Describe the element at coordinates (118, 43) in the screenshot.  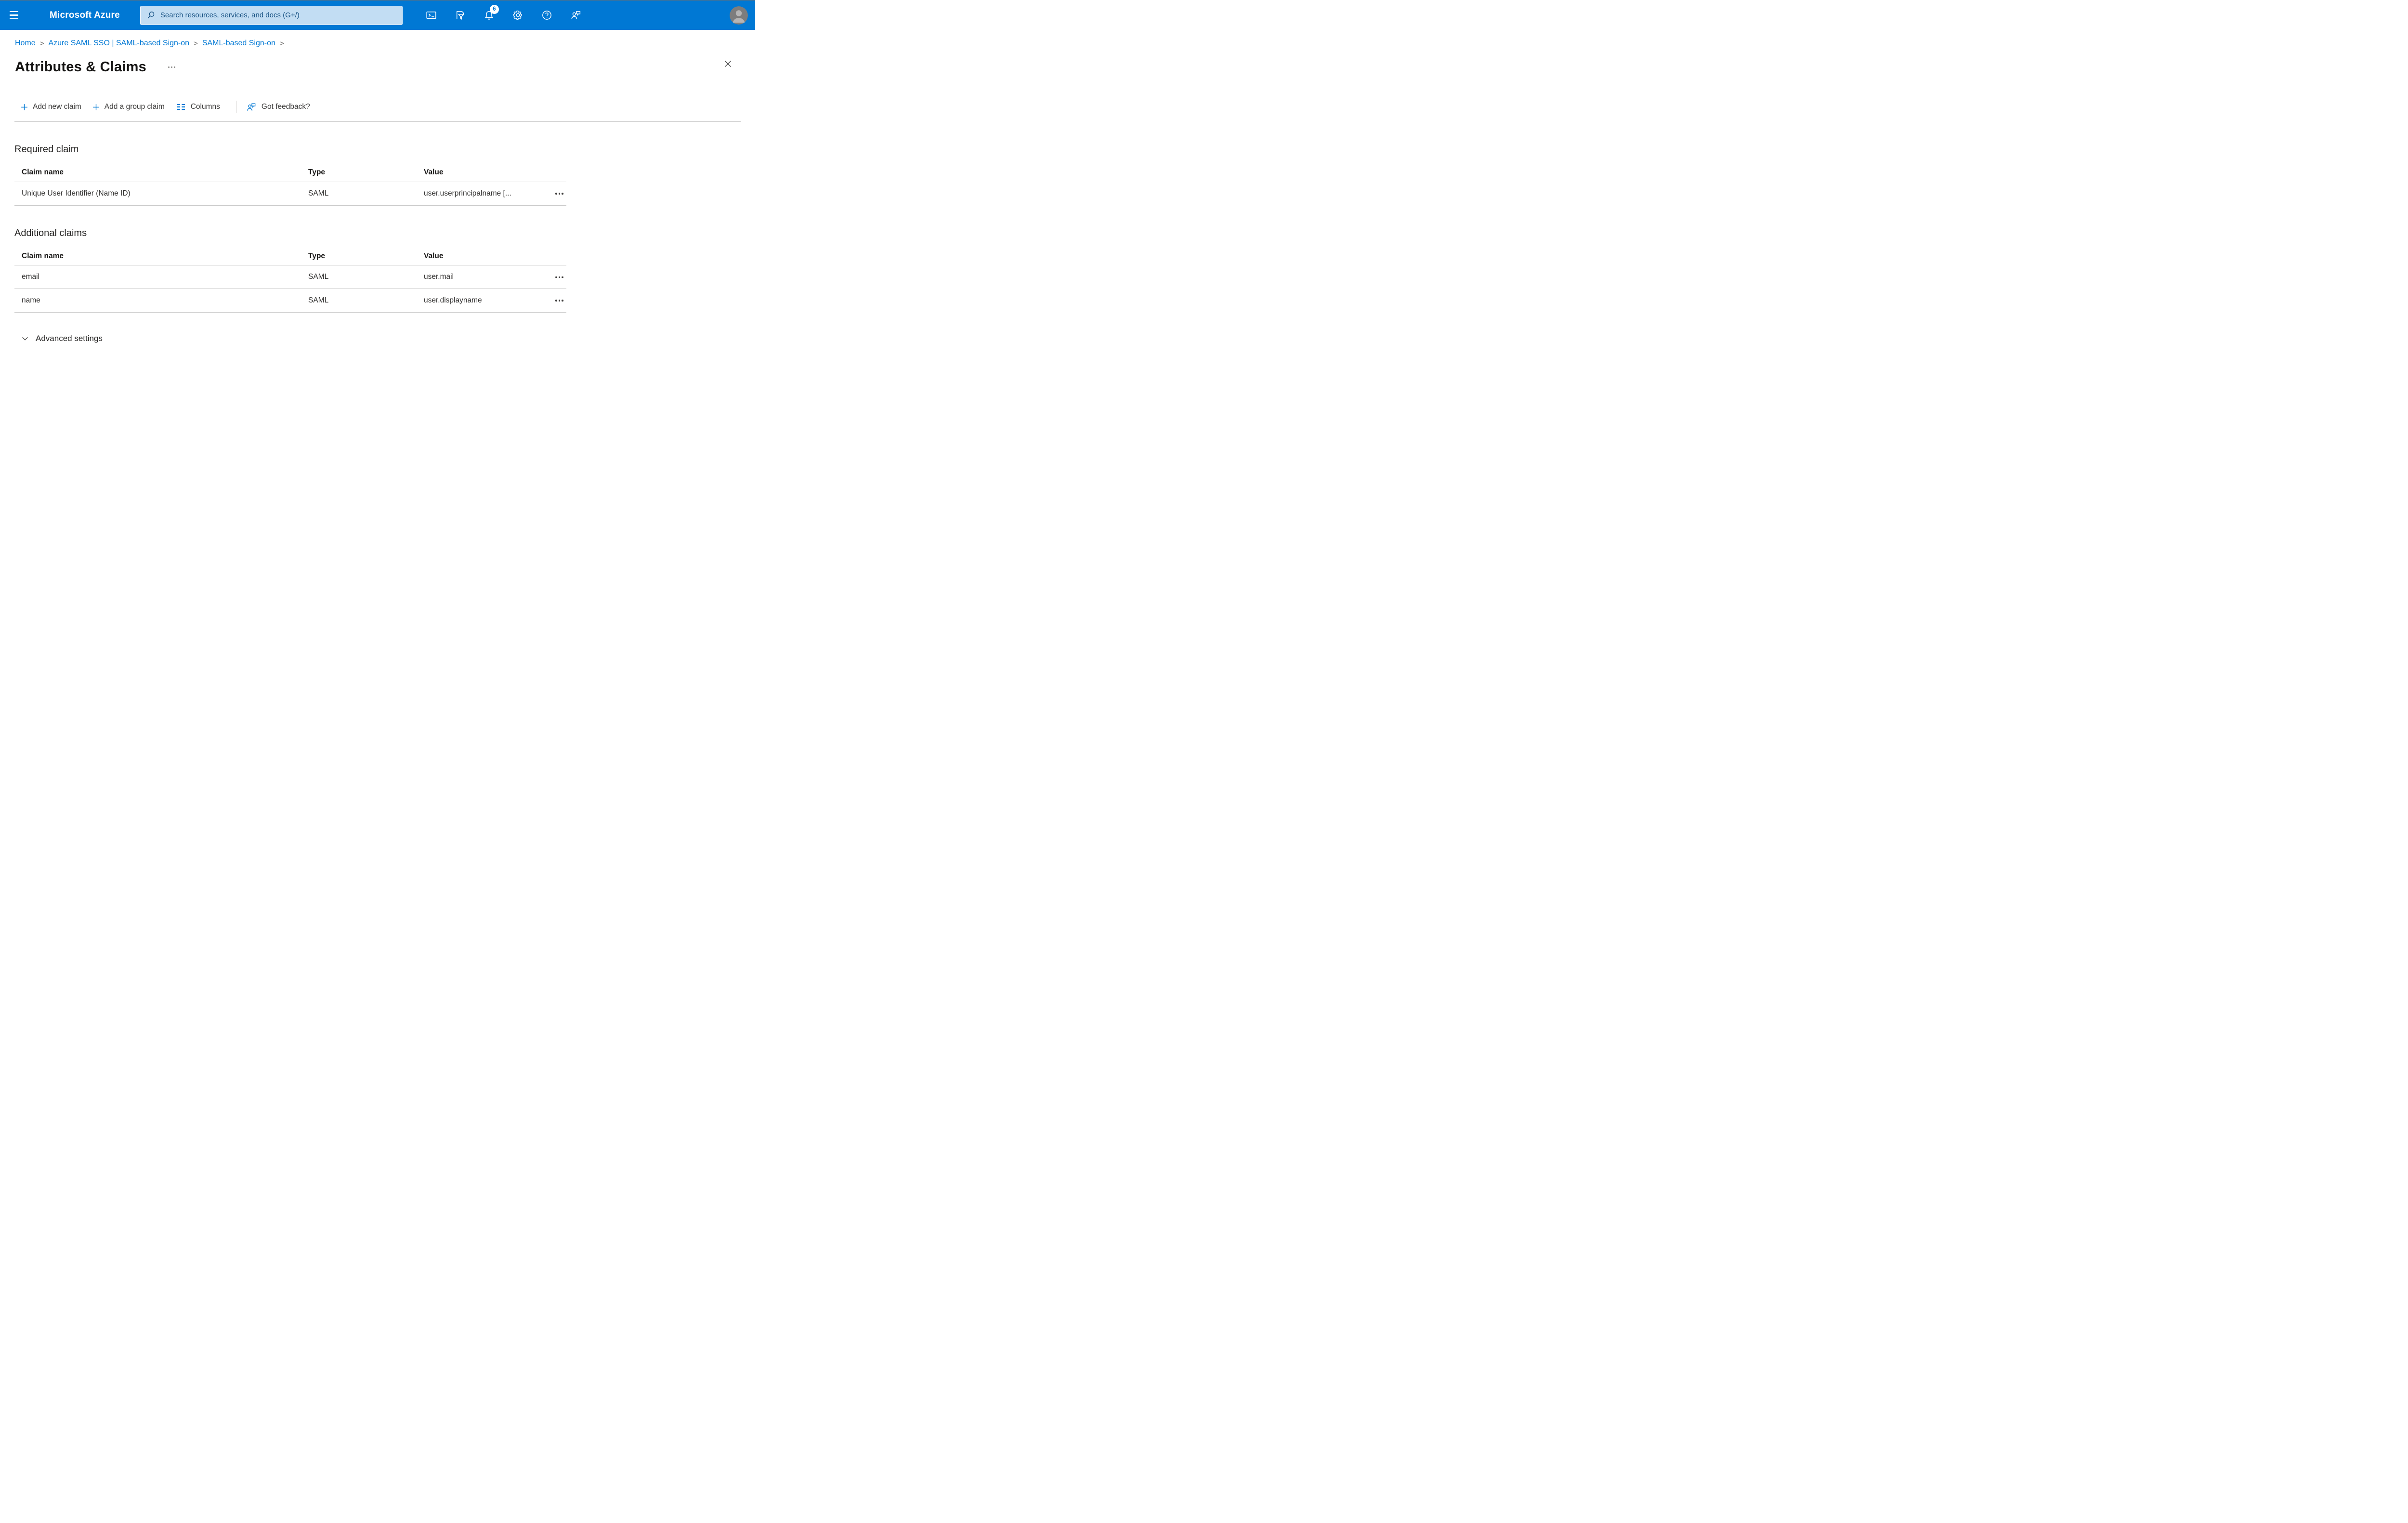
I see `breadcrumb-app: Azure SAML SSO | SAML-based Sign-on` at that location.